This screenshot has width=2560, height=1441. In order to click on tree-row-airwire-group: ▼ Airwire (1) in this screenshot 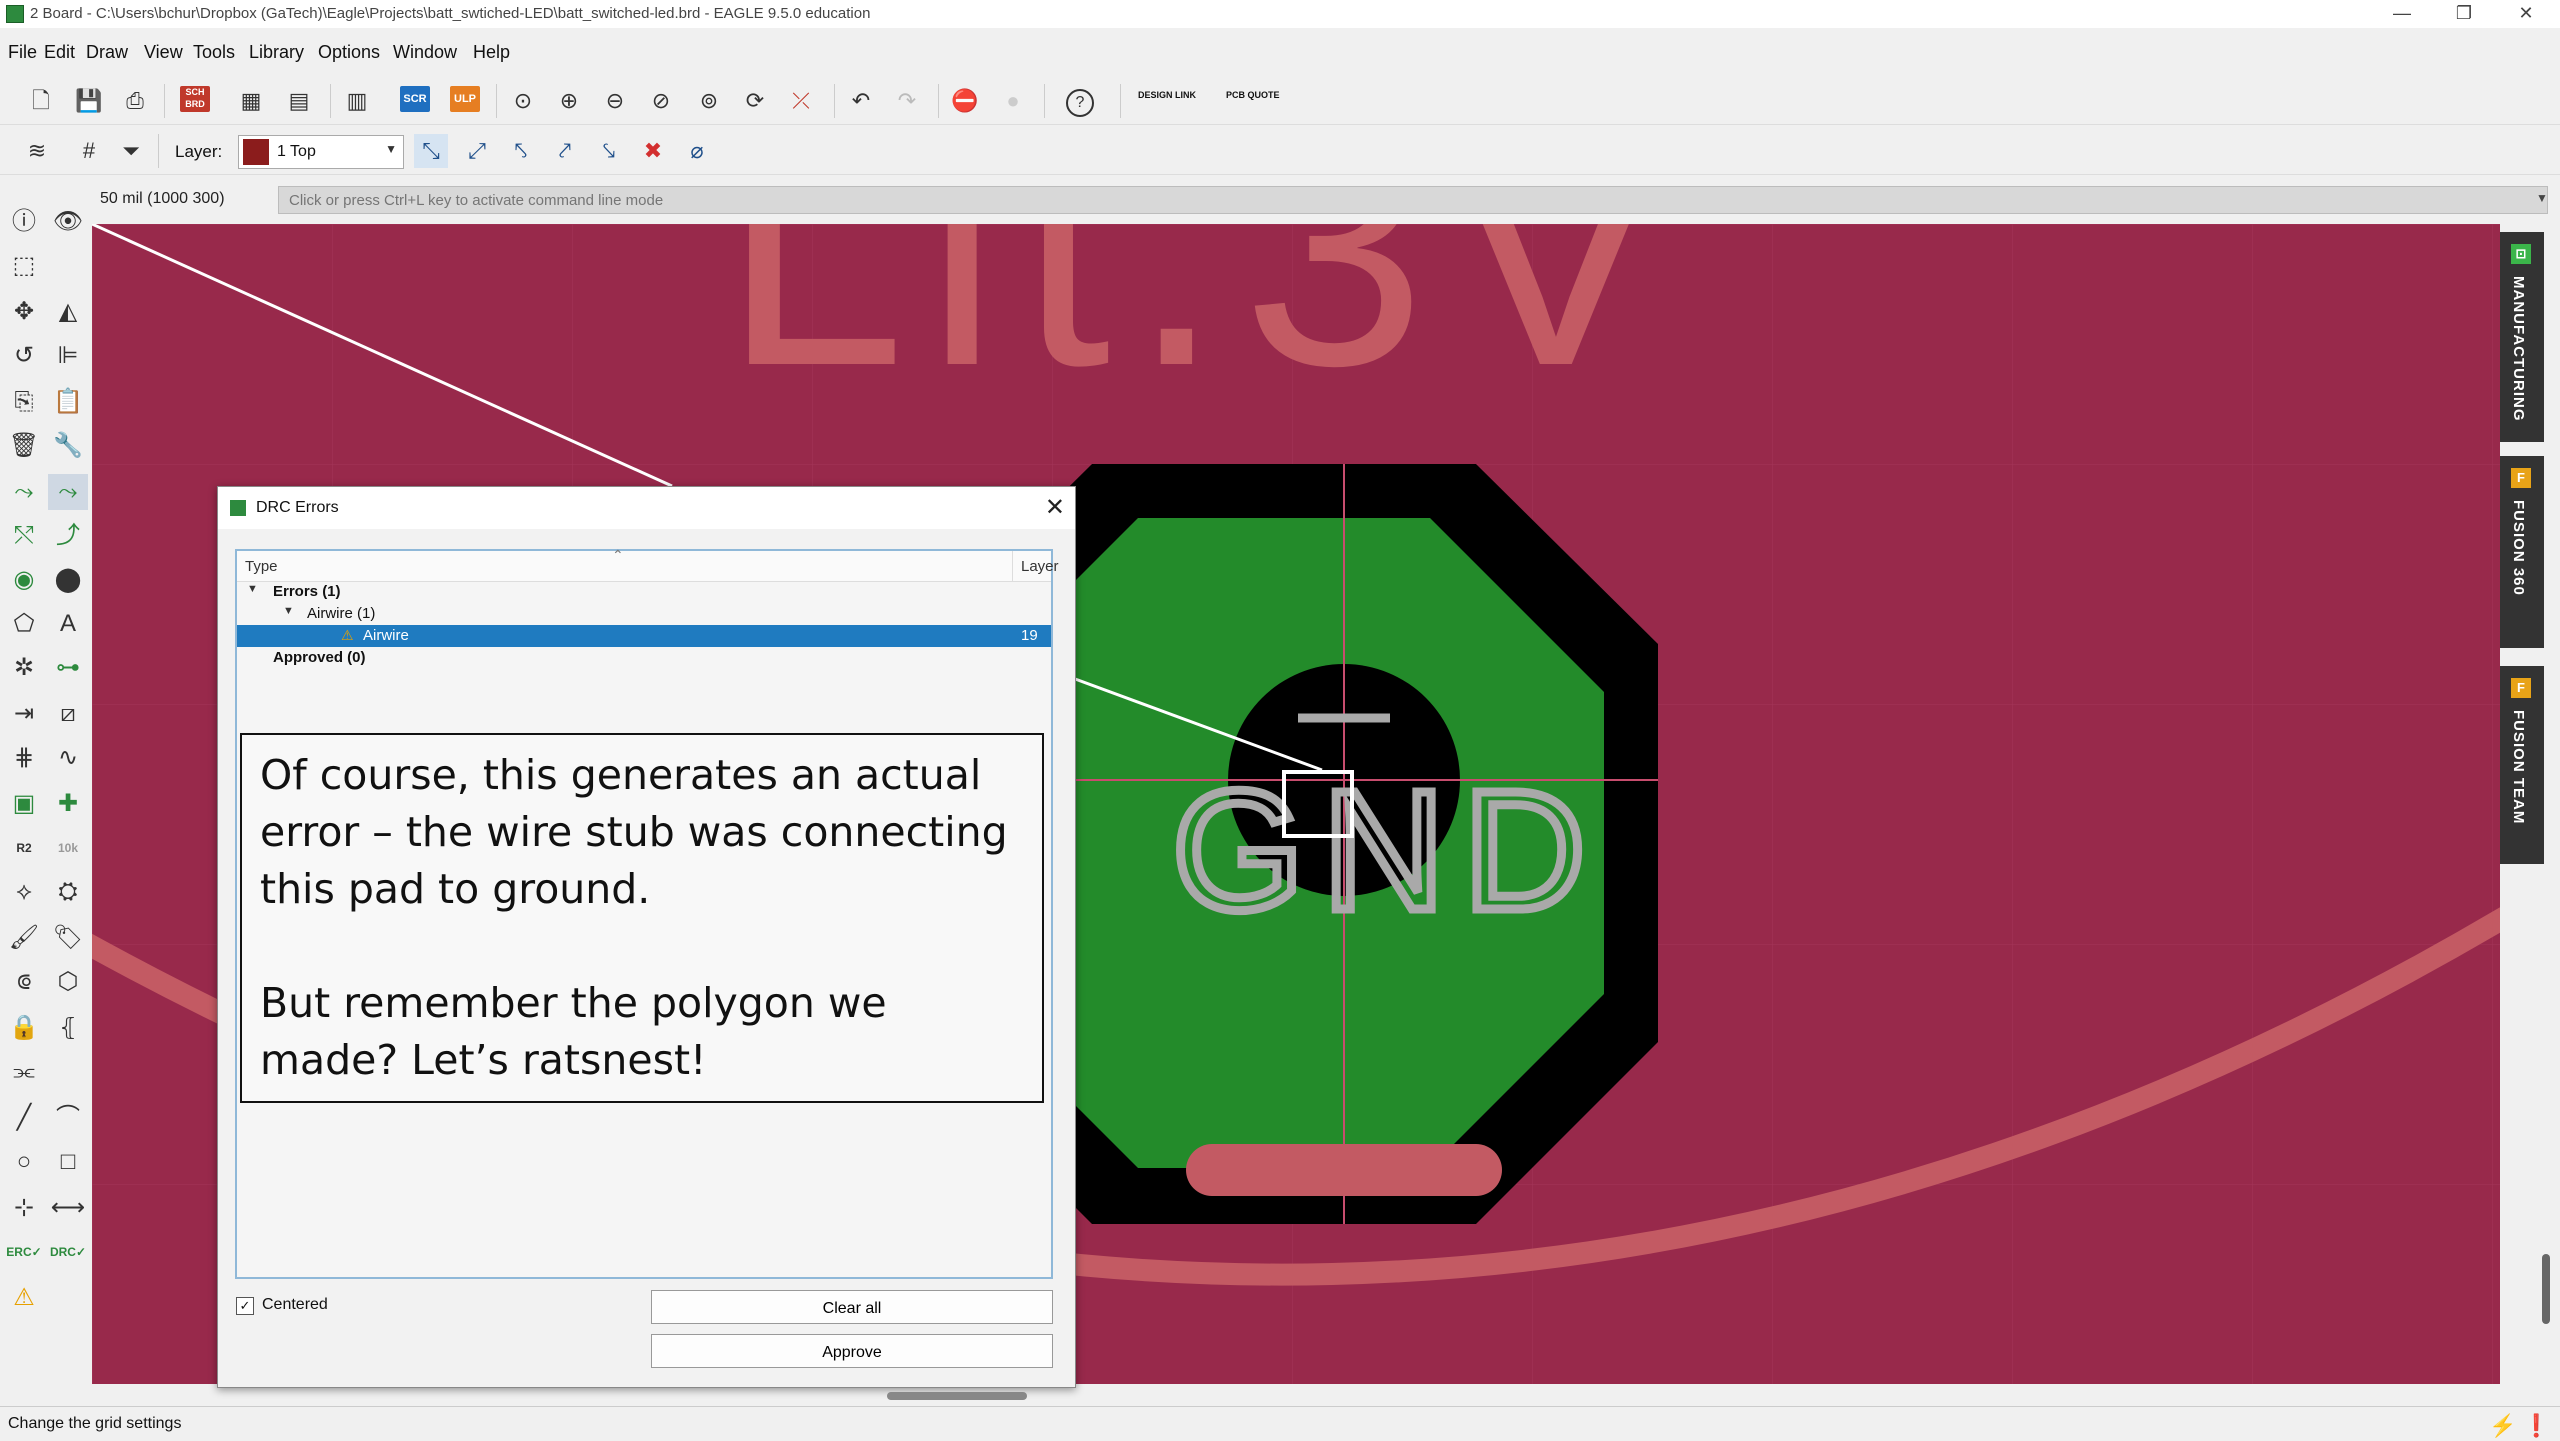, I will do `click(644, 614)`.